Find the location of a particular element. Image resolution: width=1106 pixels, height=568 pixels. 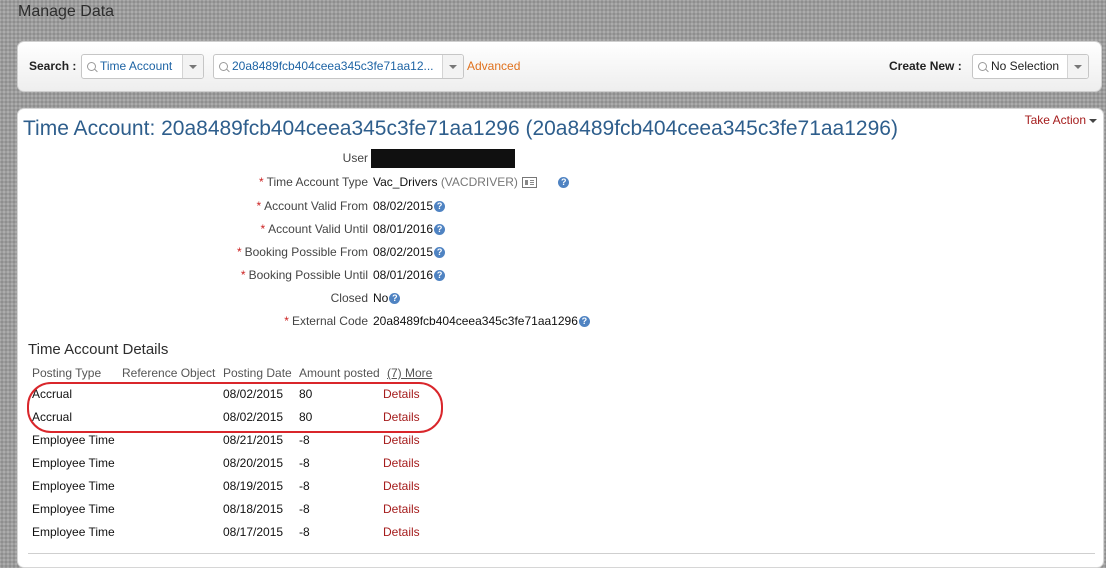

field-booking-possible-from: * Booking Possible From 08/02/2015? is located at coordinates (368, 253).